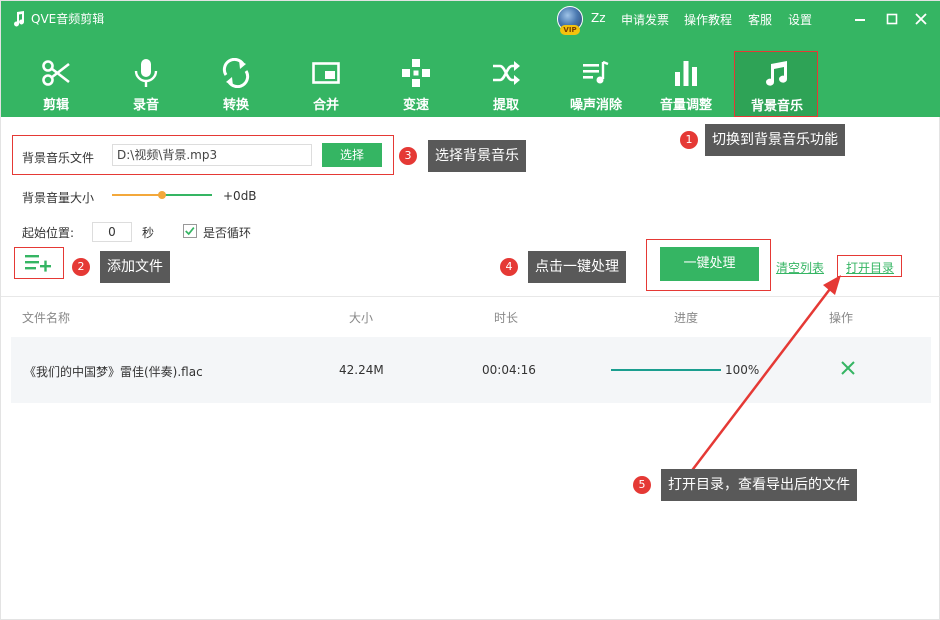  I want to click on tool-record-label: 录音, so click(145, 105).